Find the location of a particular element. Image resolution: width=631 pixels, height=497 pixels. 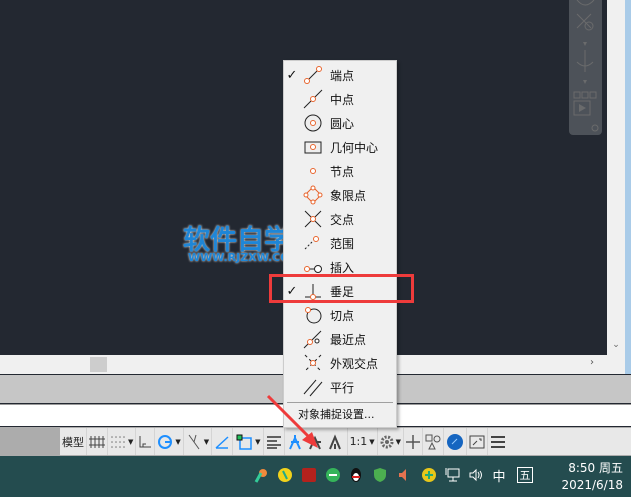

navigation-bar-icons is located at coordinates (586, 66).